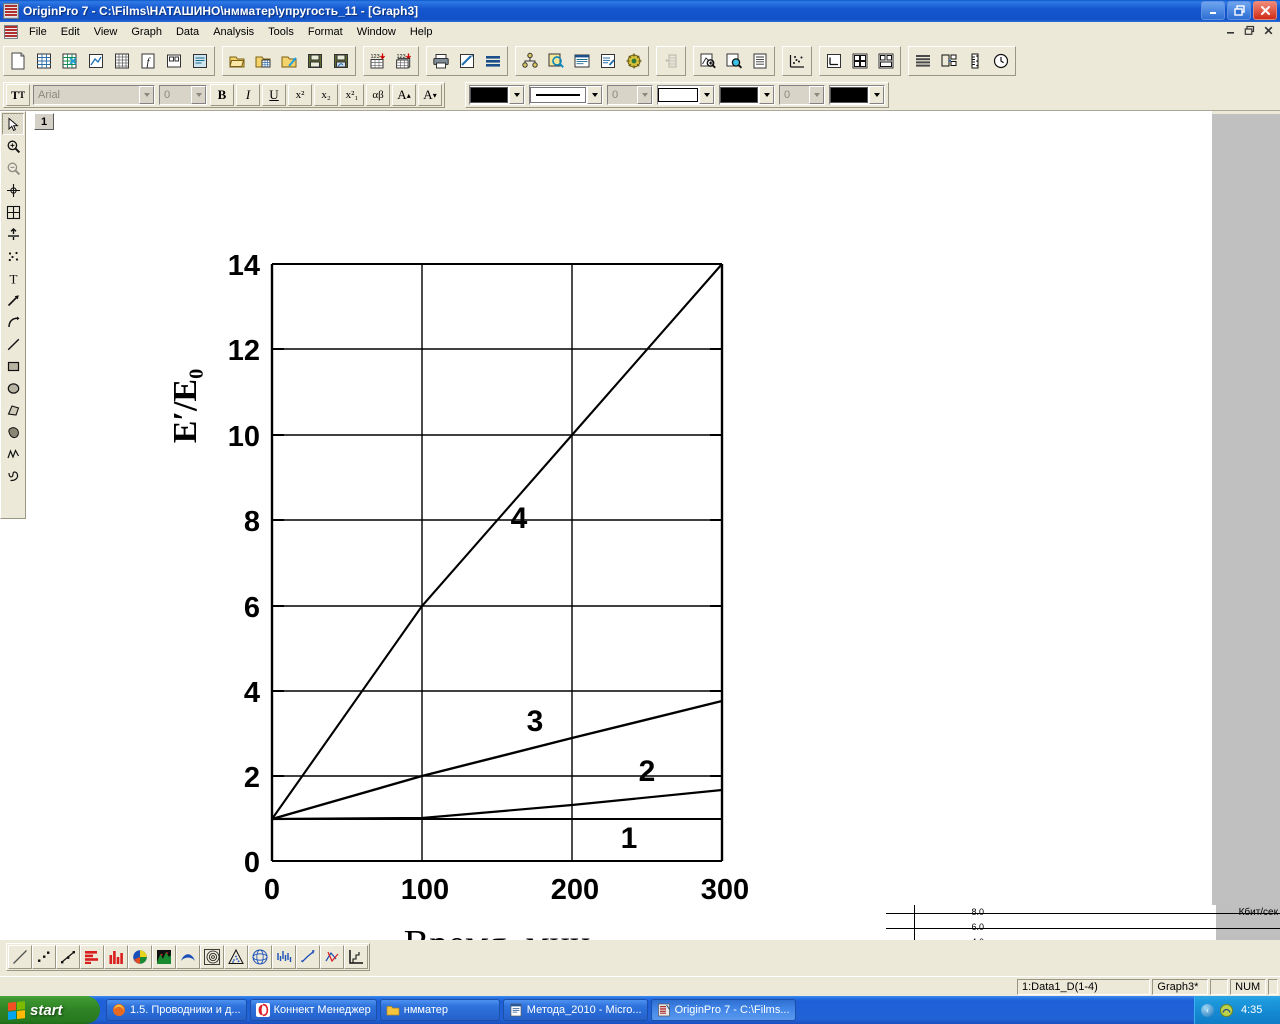 The image size is (1280, 1024). Describe the element at coordinates (13, 344) in the screenshot. I see `line-tool-icon` at that location.